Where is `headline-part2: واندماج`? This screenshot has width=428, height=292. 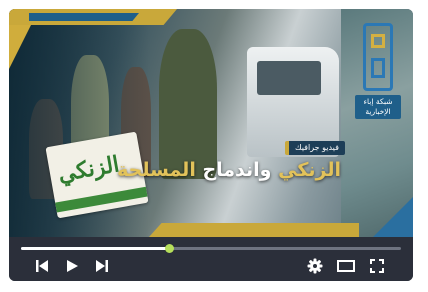 headline-part2: واندماج is located at coordinates (237, 170).